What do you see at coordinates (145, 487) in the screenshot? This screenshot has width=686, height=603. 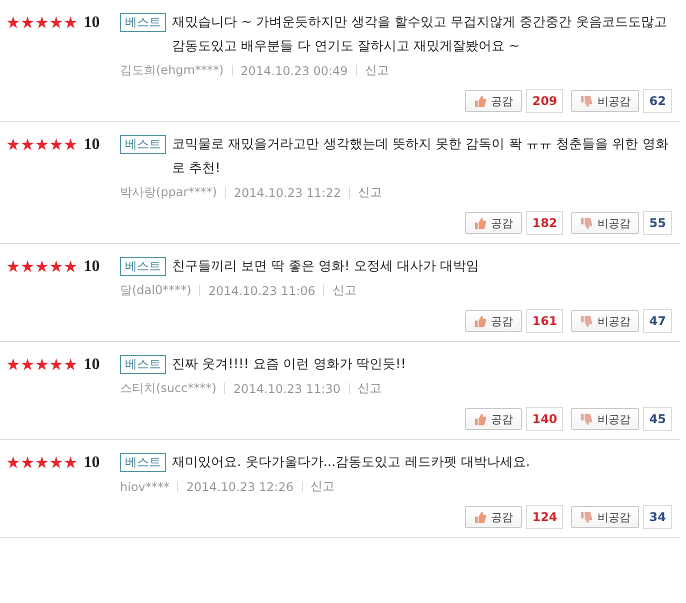 I see `author-name: hiov****` at bounding box center [145, 487].